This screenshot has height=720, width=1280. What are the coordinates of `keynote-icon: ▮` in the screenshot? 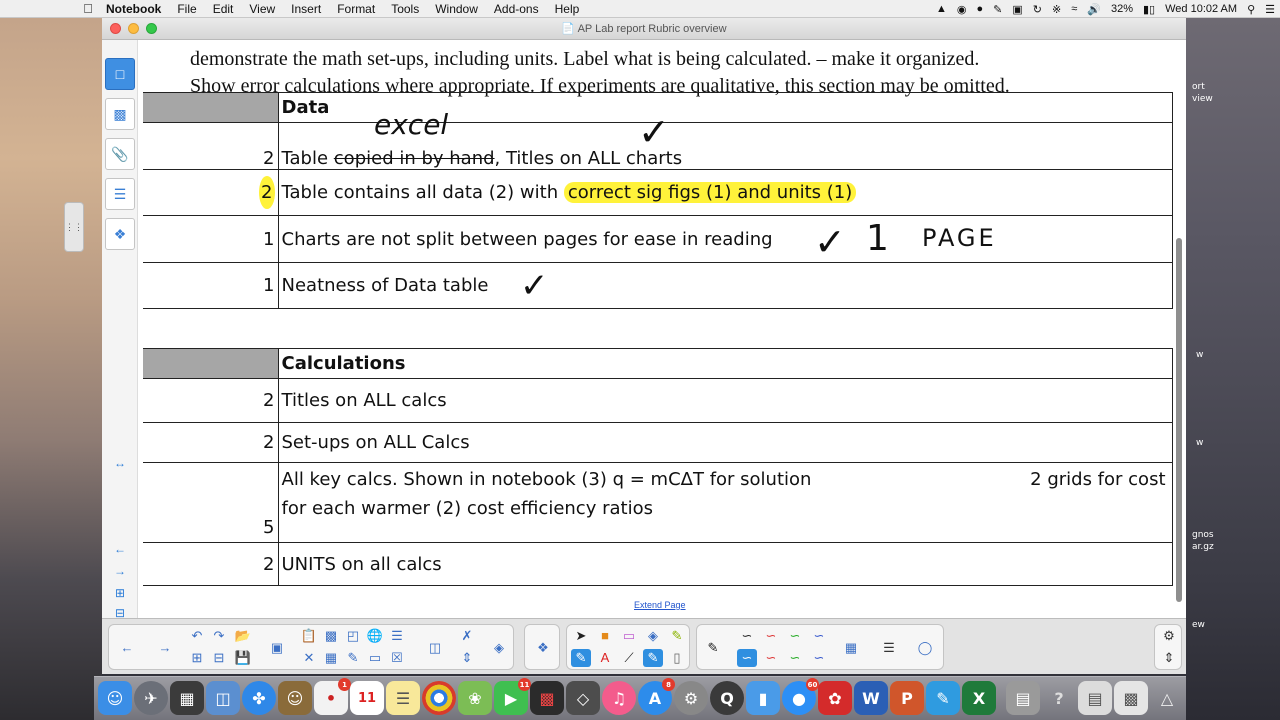 It's located at (763, 698).